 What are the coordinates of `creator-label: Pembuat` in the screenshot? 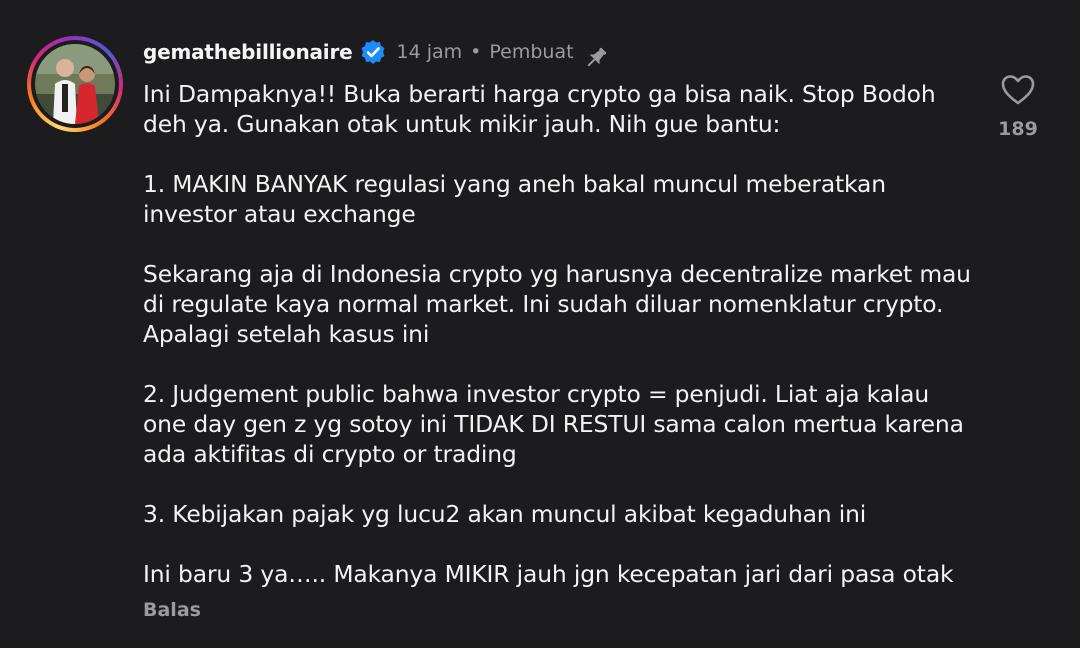 It's located at (531, 52).